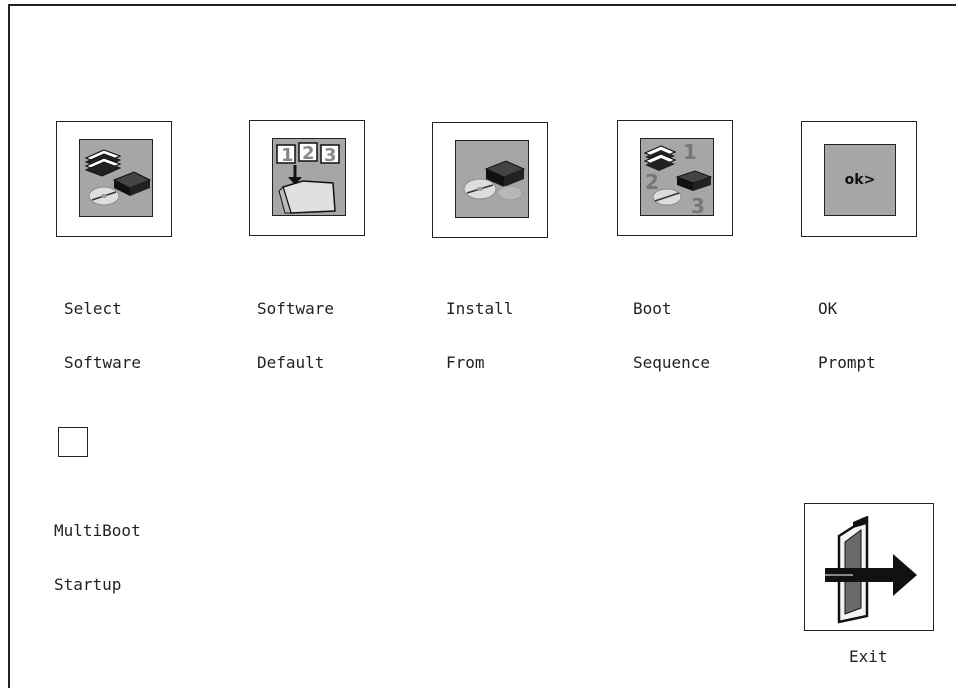 This screenshot has height=690, width=958. I want to click on software-default-icon: 1 2 3, so click(309, 177).